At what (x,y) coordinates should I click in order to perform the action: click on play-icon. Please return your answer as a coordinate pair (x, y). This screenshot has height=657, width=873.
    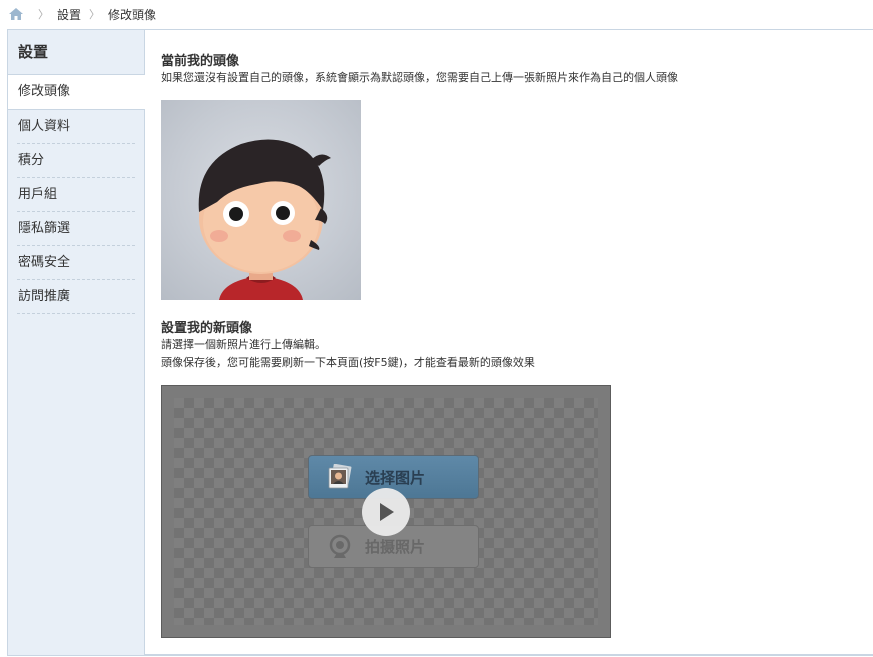
    Looking at the image, I should click on (386, 512).